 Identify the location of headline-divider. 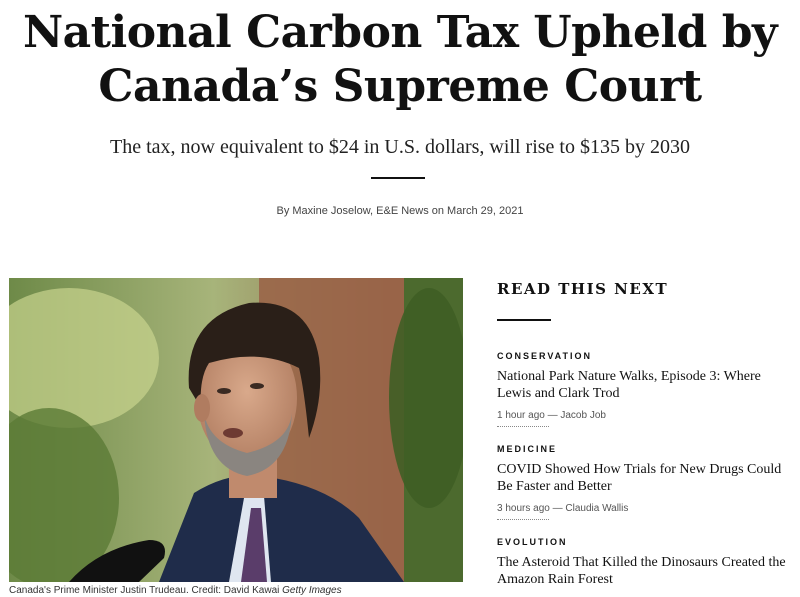
(398, 178).